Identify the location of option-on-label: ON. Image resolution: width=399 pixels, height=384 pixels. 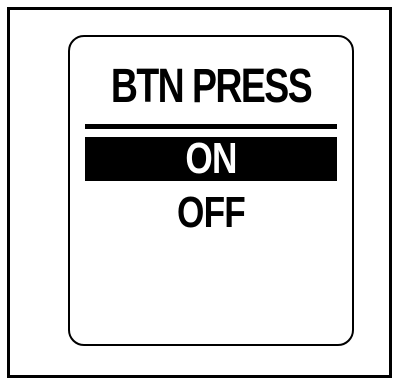
(211, 158).